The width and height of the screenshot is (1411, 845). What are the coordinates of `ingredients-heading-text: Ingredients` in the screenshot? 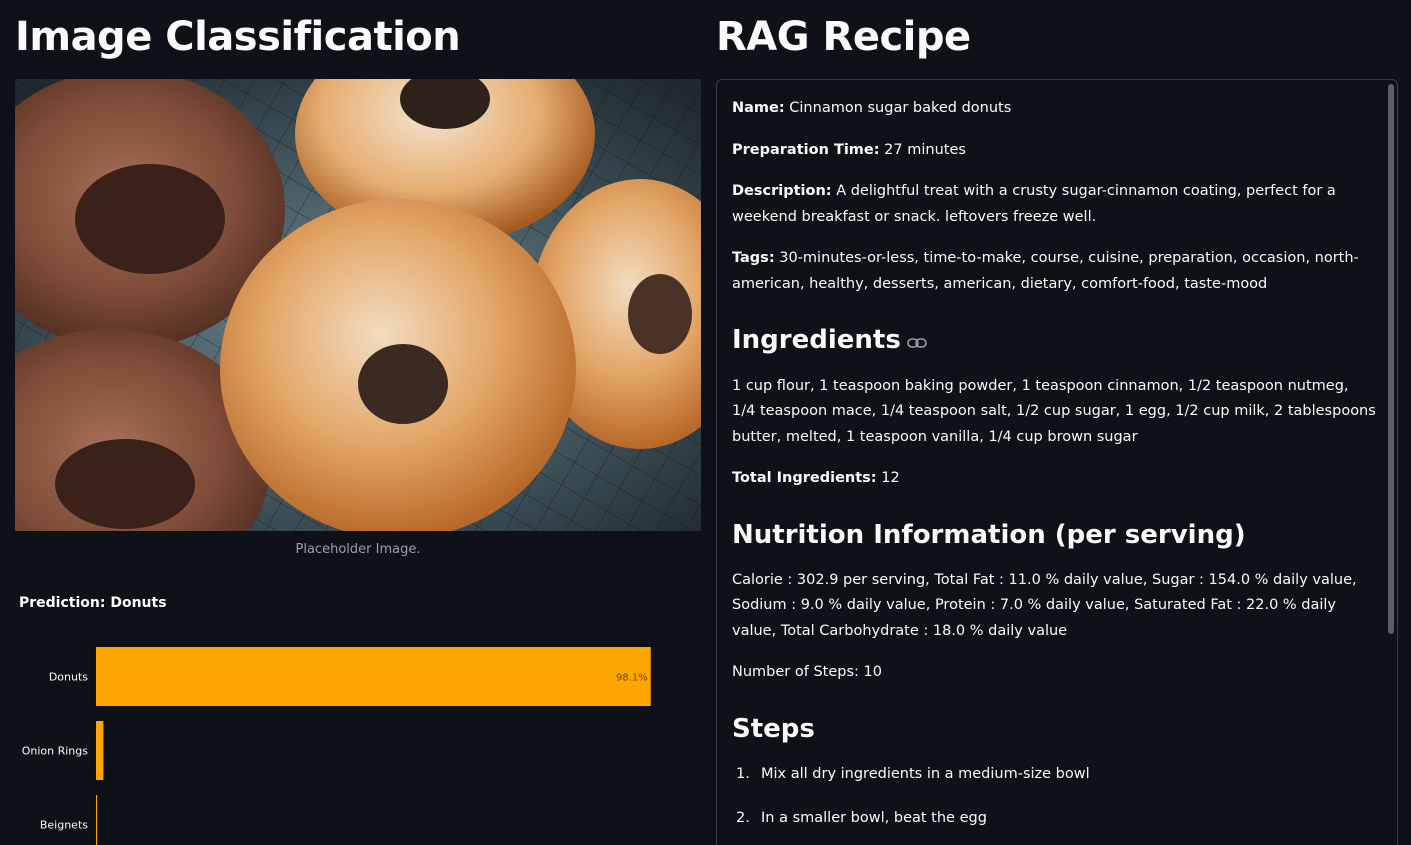 It's located at (816, 340).